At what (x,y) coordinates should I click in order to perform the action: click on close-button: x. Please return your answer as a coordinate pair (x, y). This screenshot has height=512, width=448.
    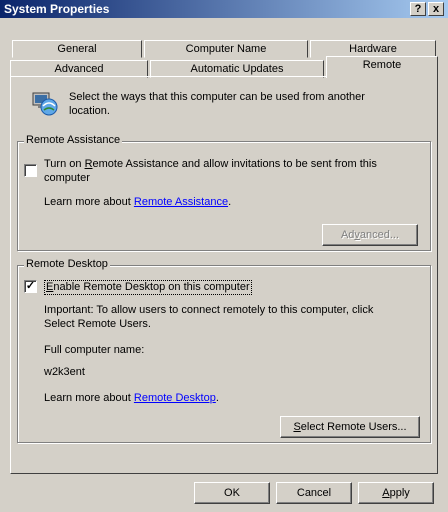
    Looking at the image, I should click on (436, 9).